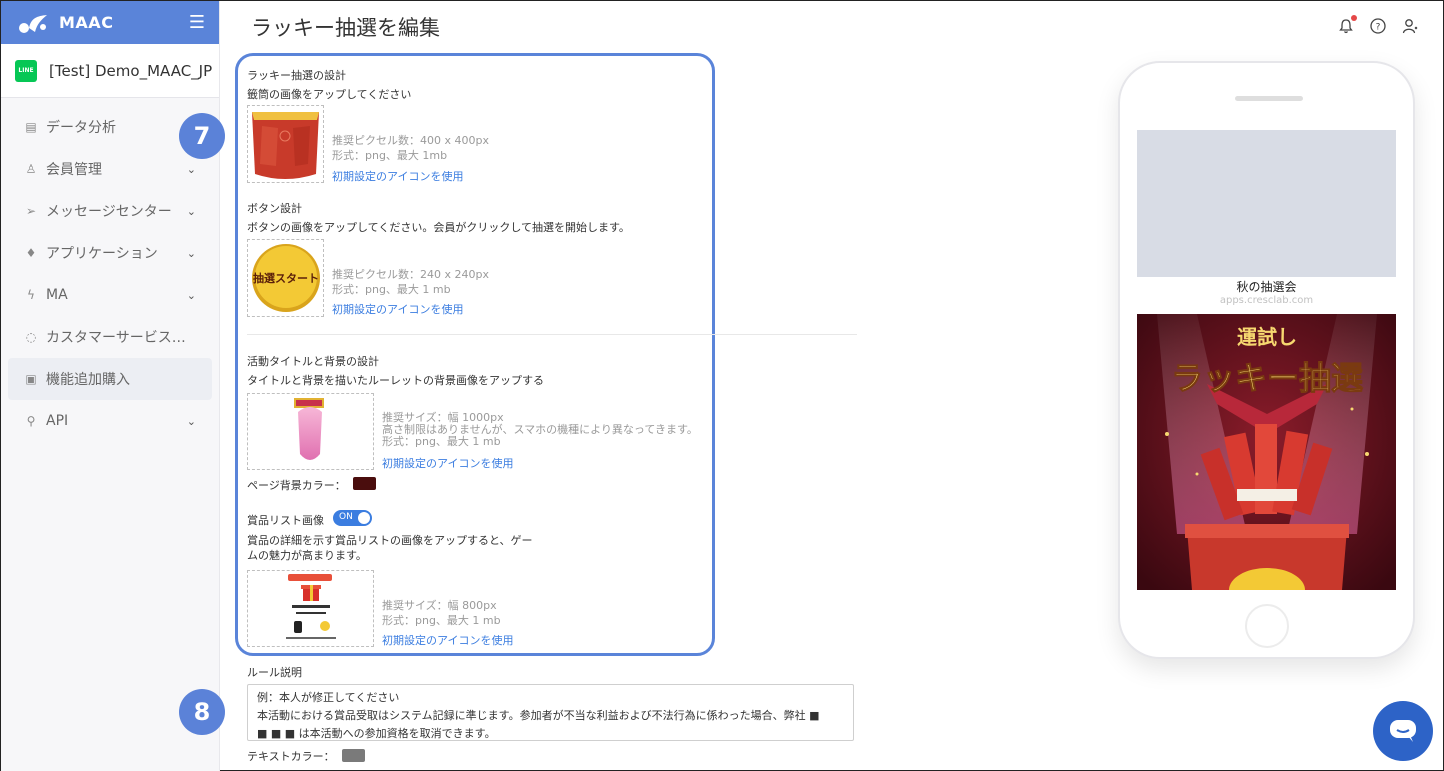 This screenshot has width=1444, height=771. What do you see at coordinates (309, 429) in the screenshot?
I see `background-image-thumbnail` at bounding box center [309, 429].